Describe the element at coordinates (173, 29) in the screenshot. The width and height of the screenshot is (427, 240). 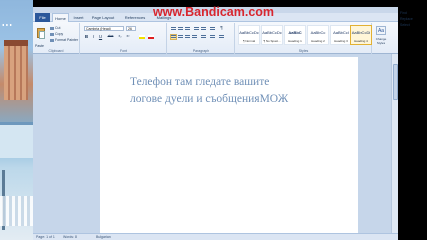
I see `bullets-icon` at that location.